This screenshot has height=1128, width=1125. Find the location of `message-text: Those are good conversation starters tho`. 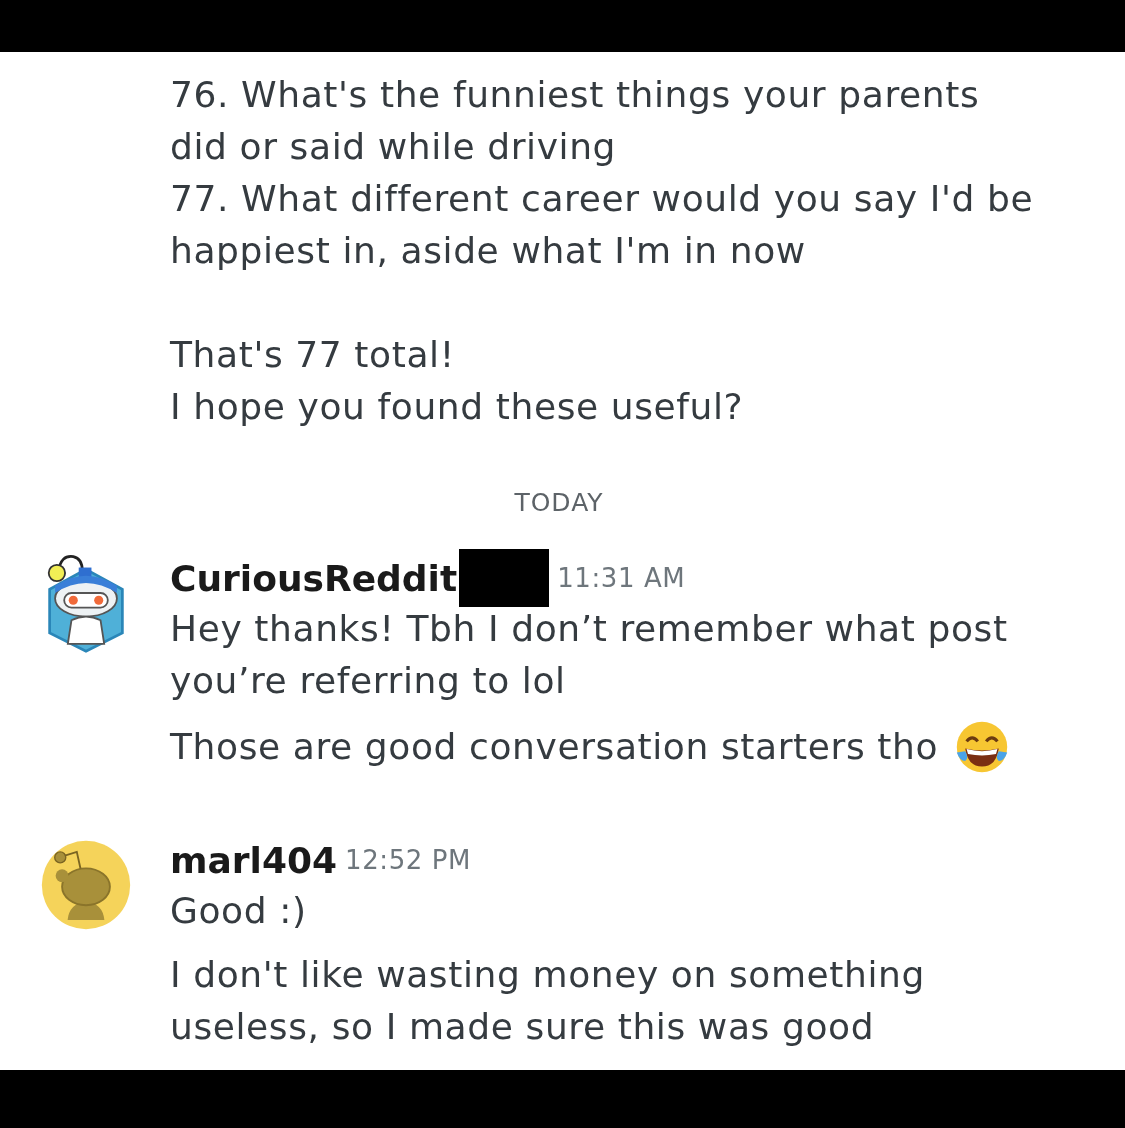

message-text: Those are good conversation starters tho is located at coordinates (554, 747).